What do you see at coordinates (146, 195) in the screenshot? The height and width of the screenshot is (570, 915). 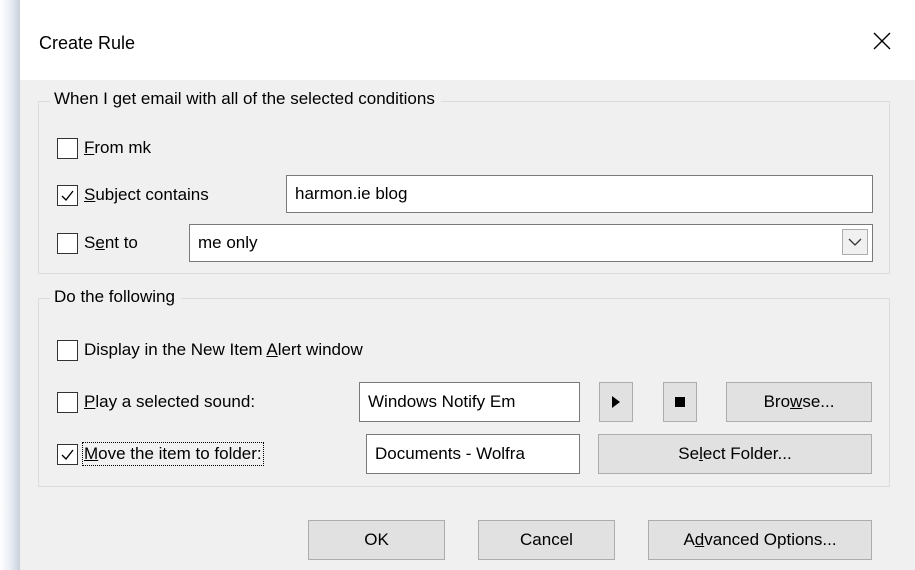 I see `subject-label: Subject contains` at bounding box center [146, 195].